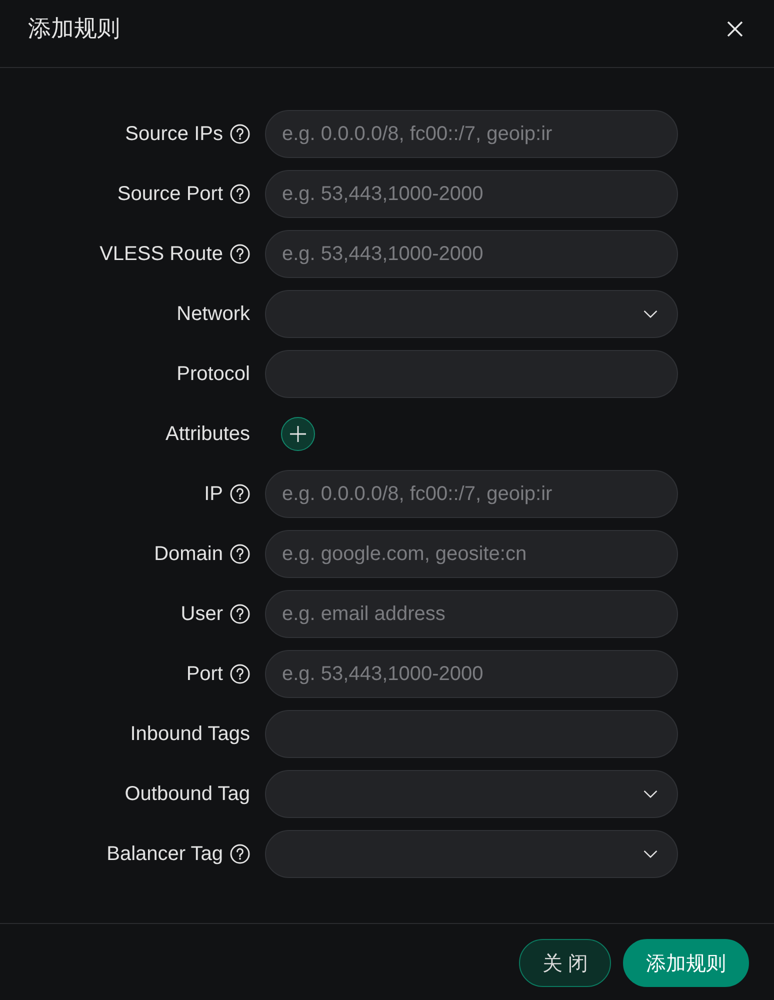 The height and width of the screenshot is (1000, 774). I want to click on field-label: Network, so click(213, 314).